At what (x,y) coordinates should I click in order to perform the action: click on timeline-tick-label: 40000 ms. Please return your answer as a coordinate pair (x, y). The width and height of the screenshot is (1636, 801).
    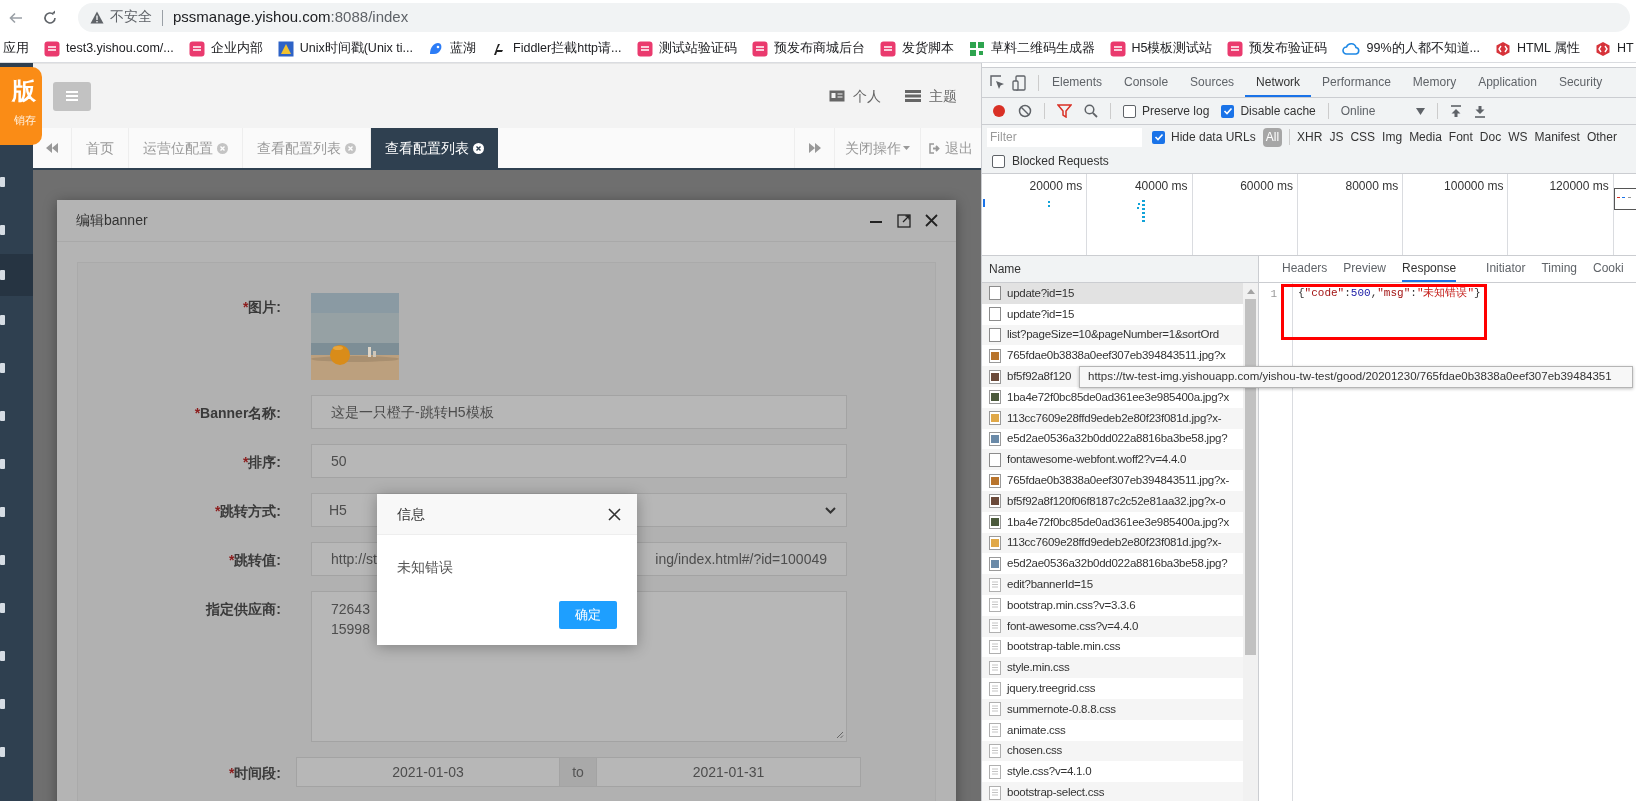
    Looking at the image, I should click on (1161, 186).